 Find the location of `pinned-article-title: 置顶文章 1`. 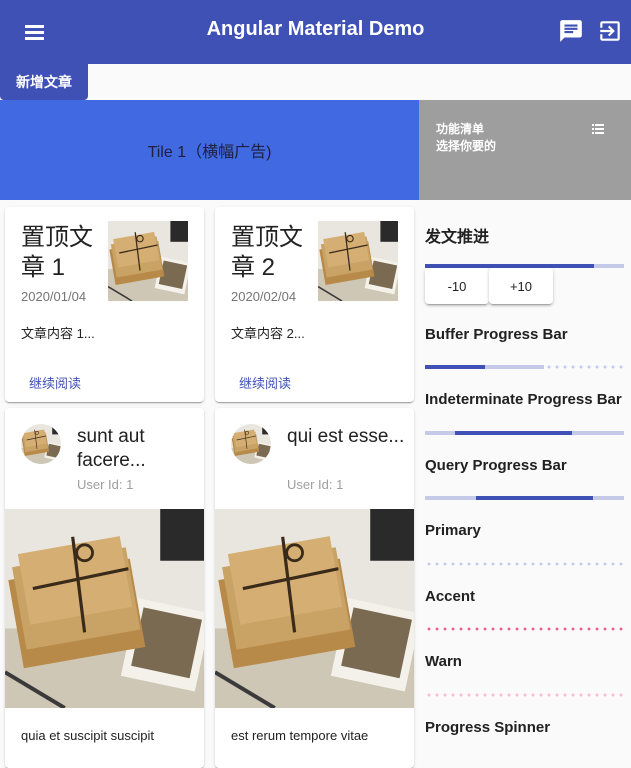

pinned-article-title: 置顶文章 1 is located at coordinates (57, 252).